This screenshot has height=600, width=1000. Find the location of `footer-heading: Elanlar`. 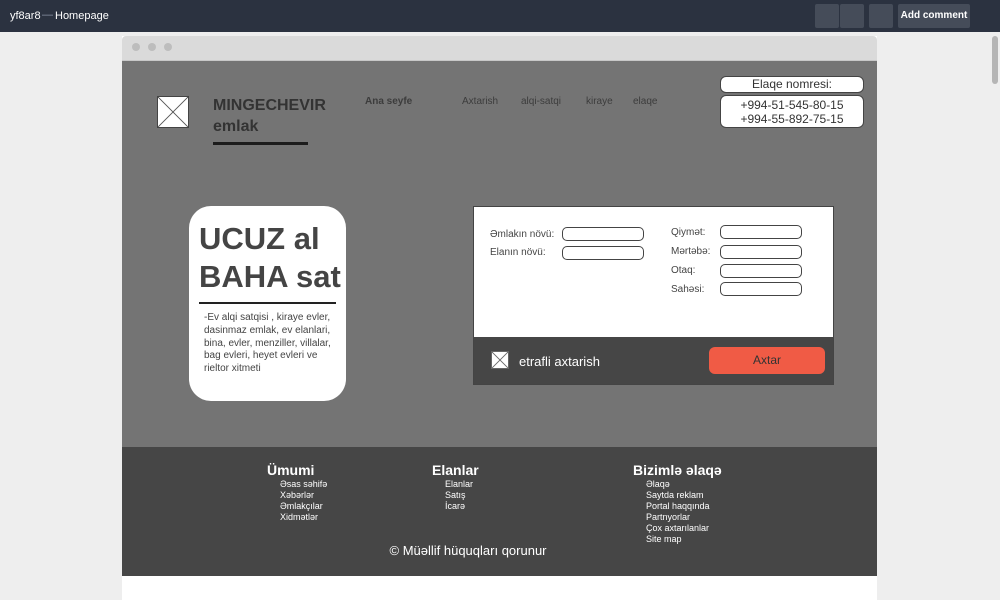

footer-heading: Elanlar is located at coordinates (455, 470).